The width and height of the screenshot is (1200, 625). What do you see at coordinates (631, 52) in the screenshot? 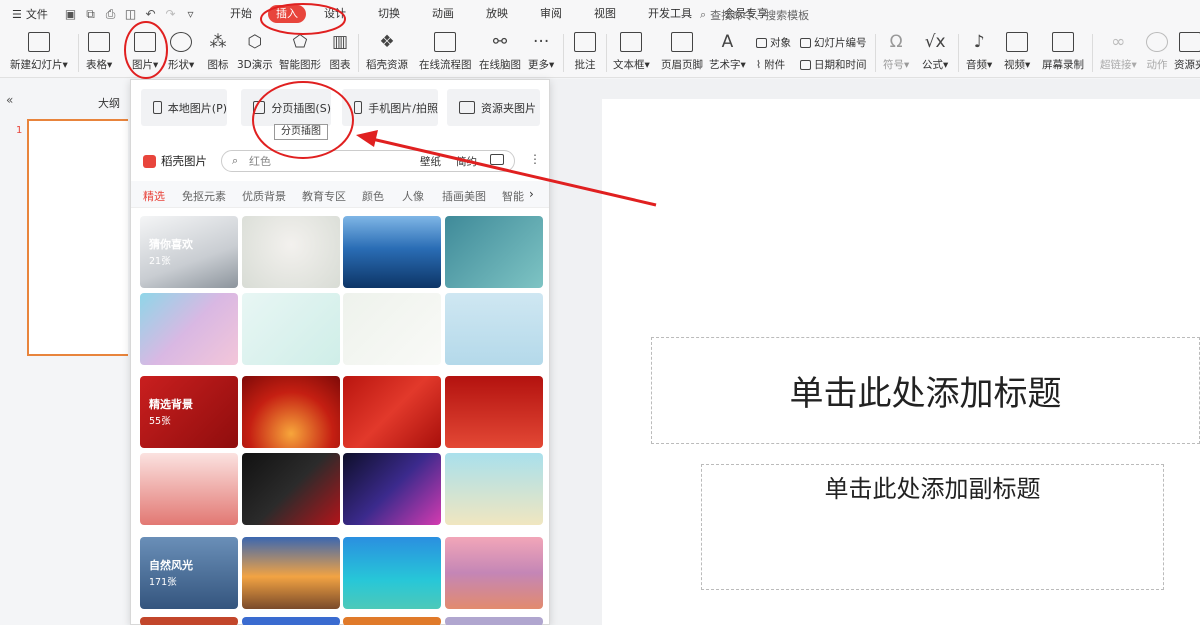
I see `textbox-button: 文本框▾` at bounding box center [631, 52].